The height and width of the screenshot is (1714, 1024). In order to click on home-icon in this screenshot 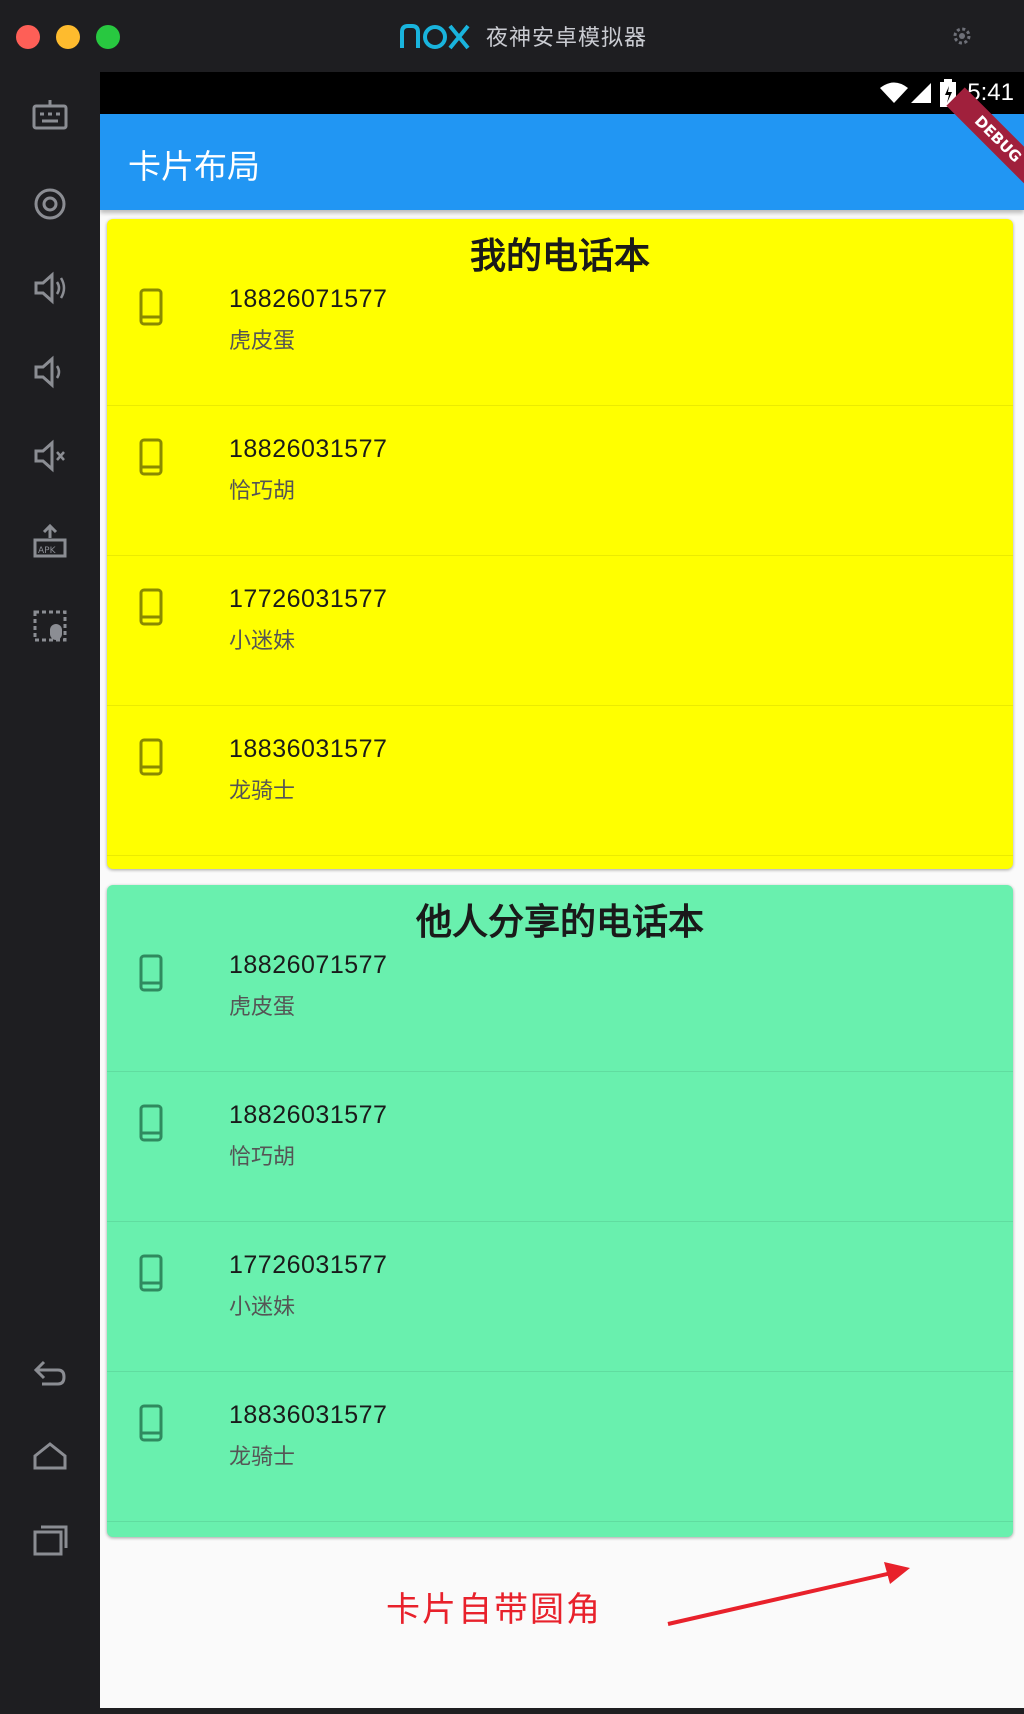, I will do `click(50, 1456)`.